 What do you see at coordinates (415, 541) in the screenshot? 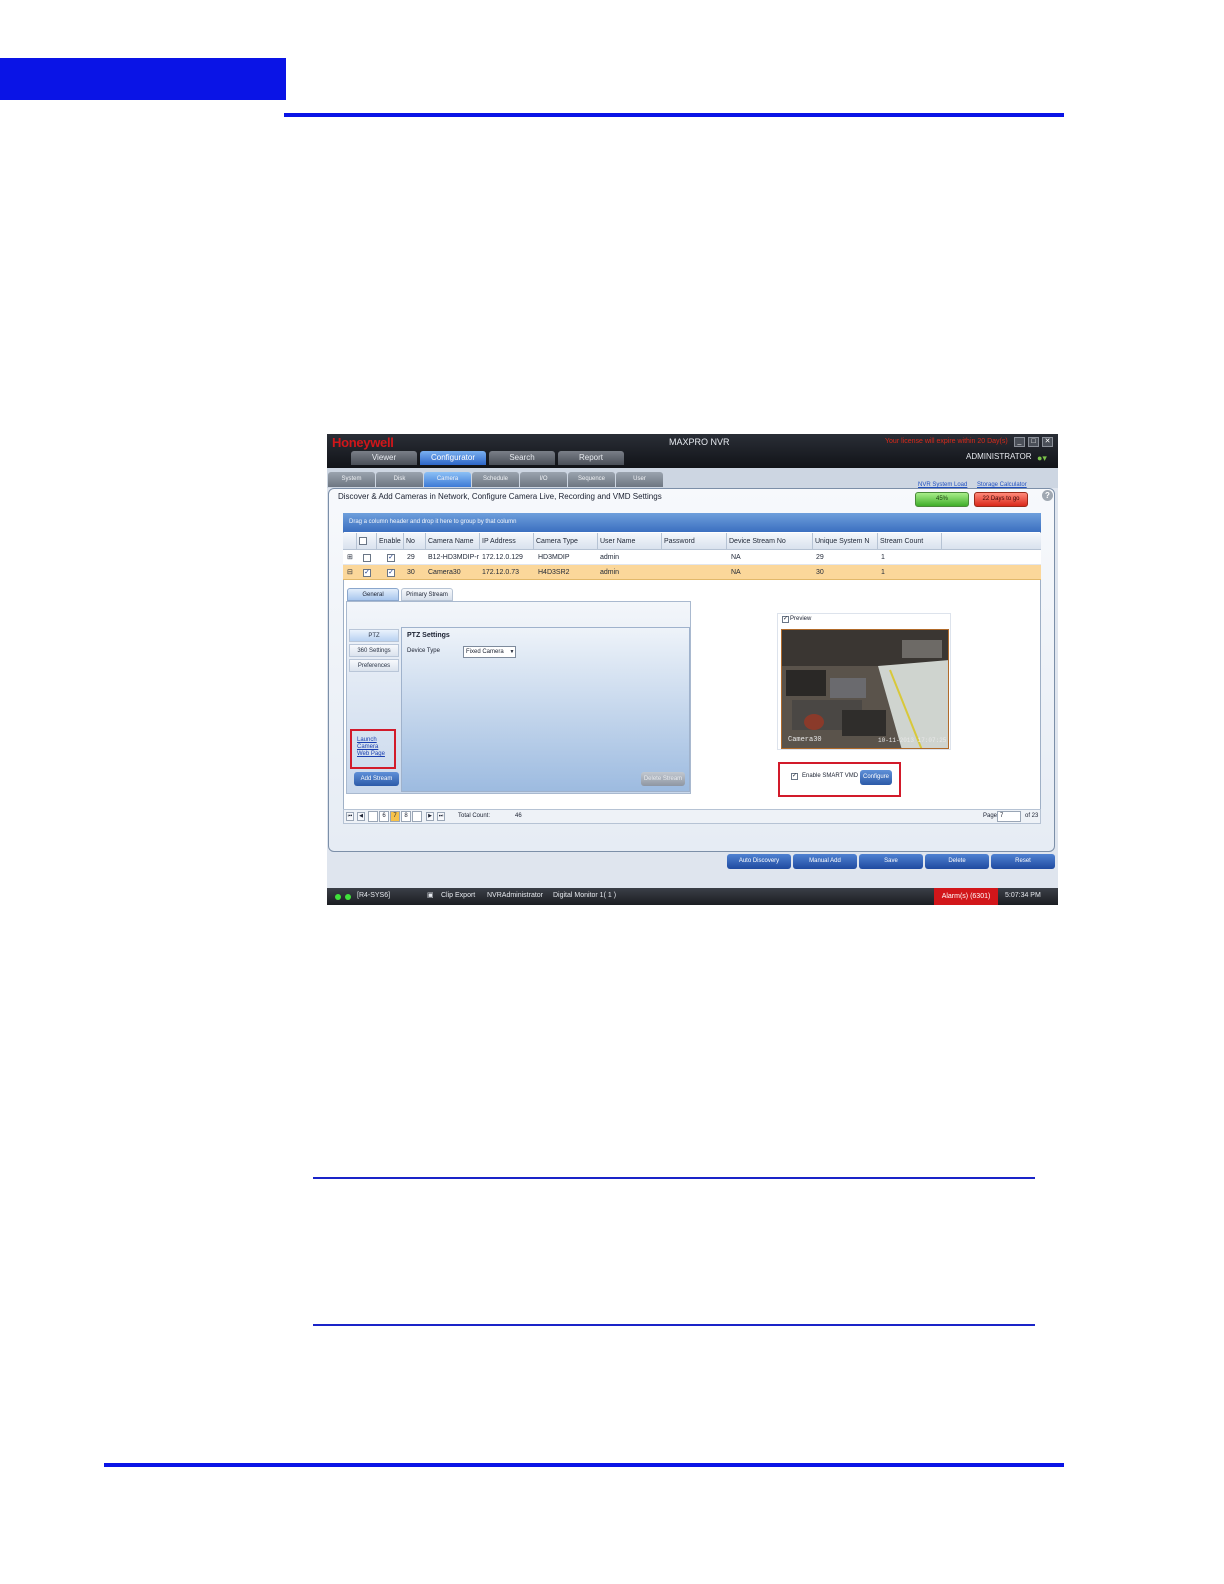
I see `col-no: No` at bounding box center [415, 541].